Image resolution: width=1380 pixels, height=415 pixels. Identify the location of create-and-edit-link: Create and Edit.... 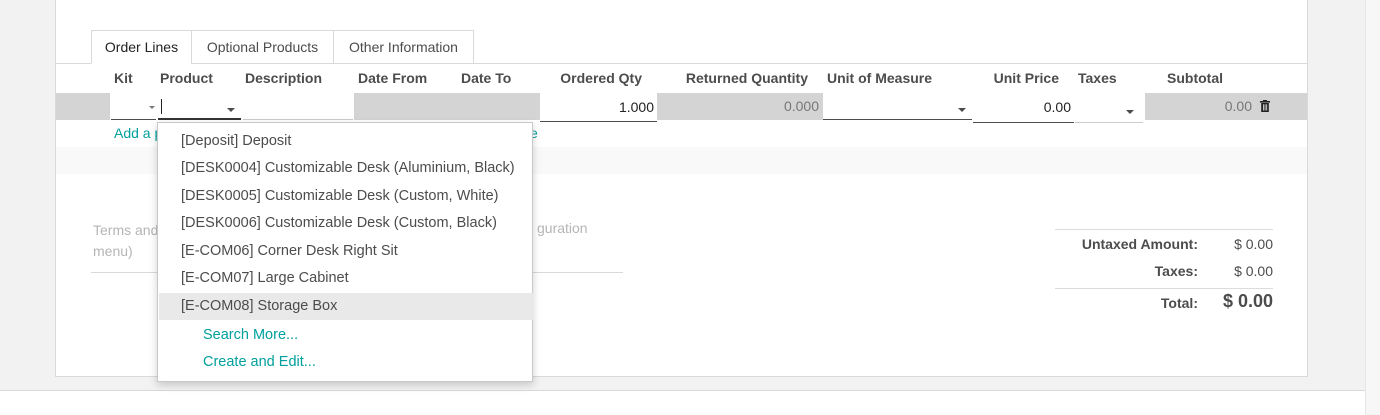
(259, 362).